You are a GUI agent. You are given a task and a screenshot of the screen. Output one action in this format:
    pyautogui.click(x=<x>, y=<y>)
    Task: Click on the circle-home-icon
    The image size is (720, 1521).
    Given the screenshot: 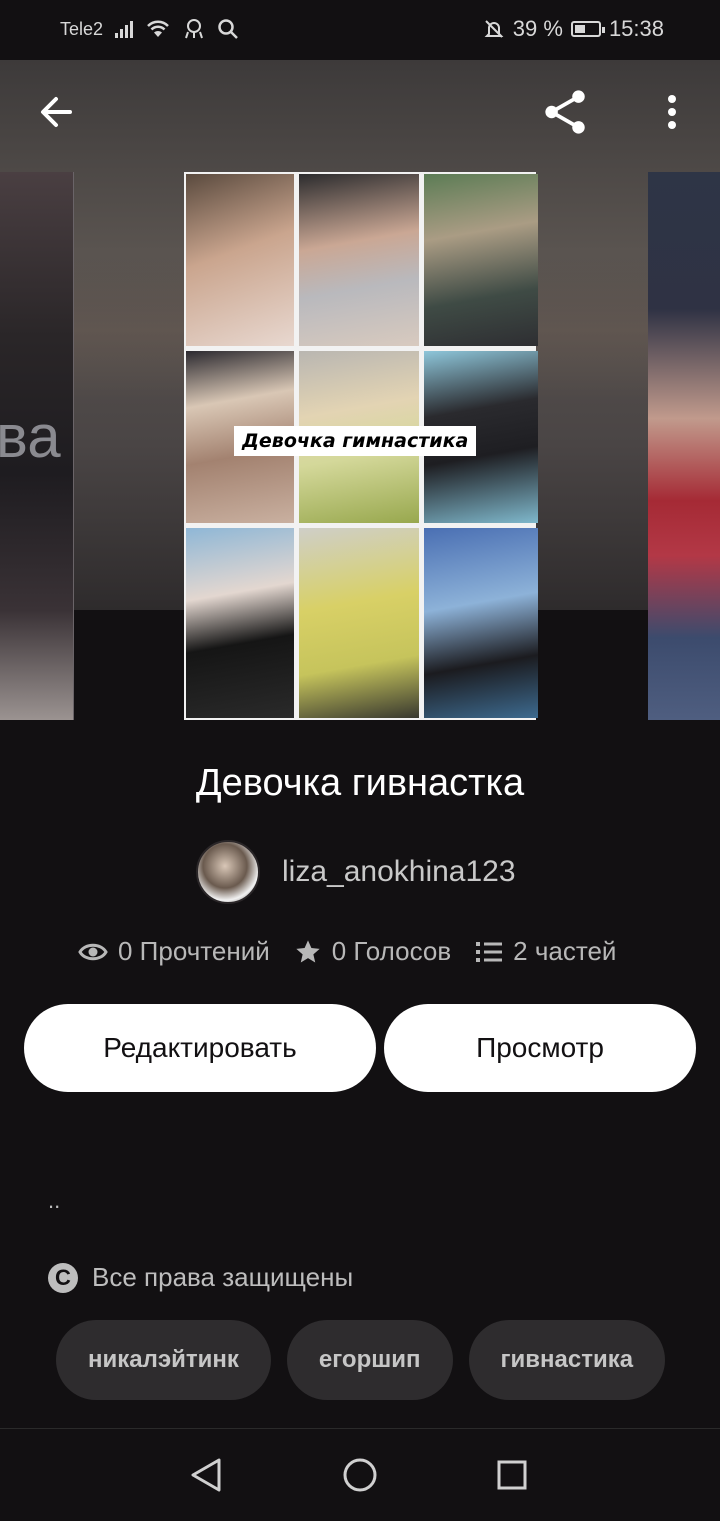 What is the action you would take?
    pyautogui.click(x=360, y=1475)
    